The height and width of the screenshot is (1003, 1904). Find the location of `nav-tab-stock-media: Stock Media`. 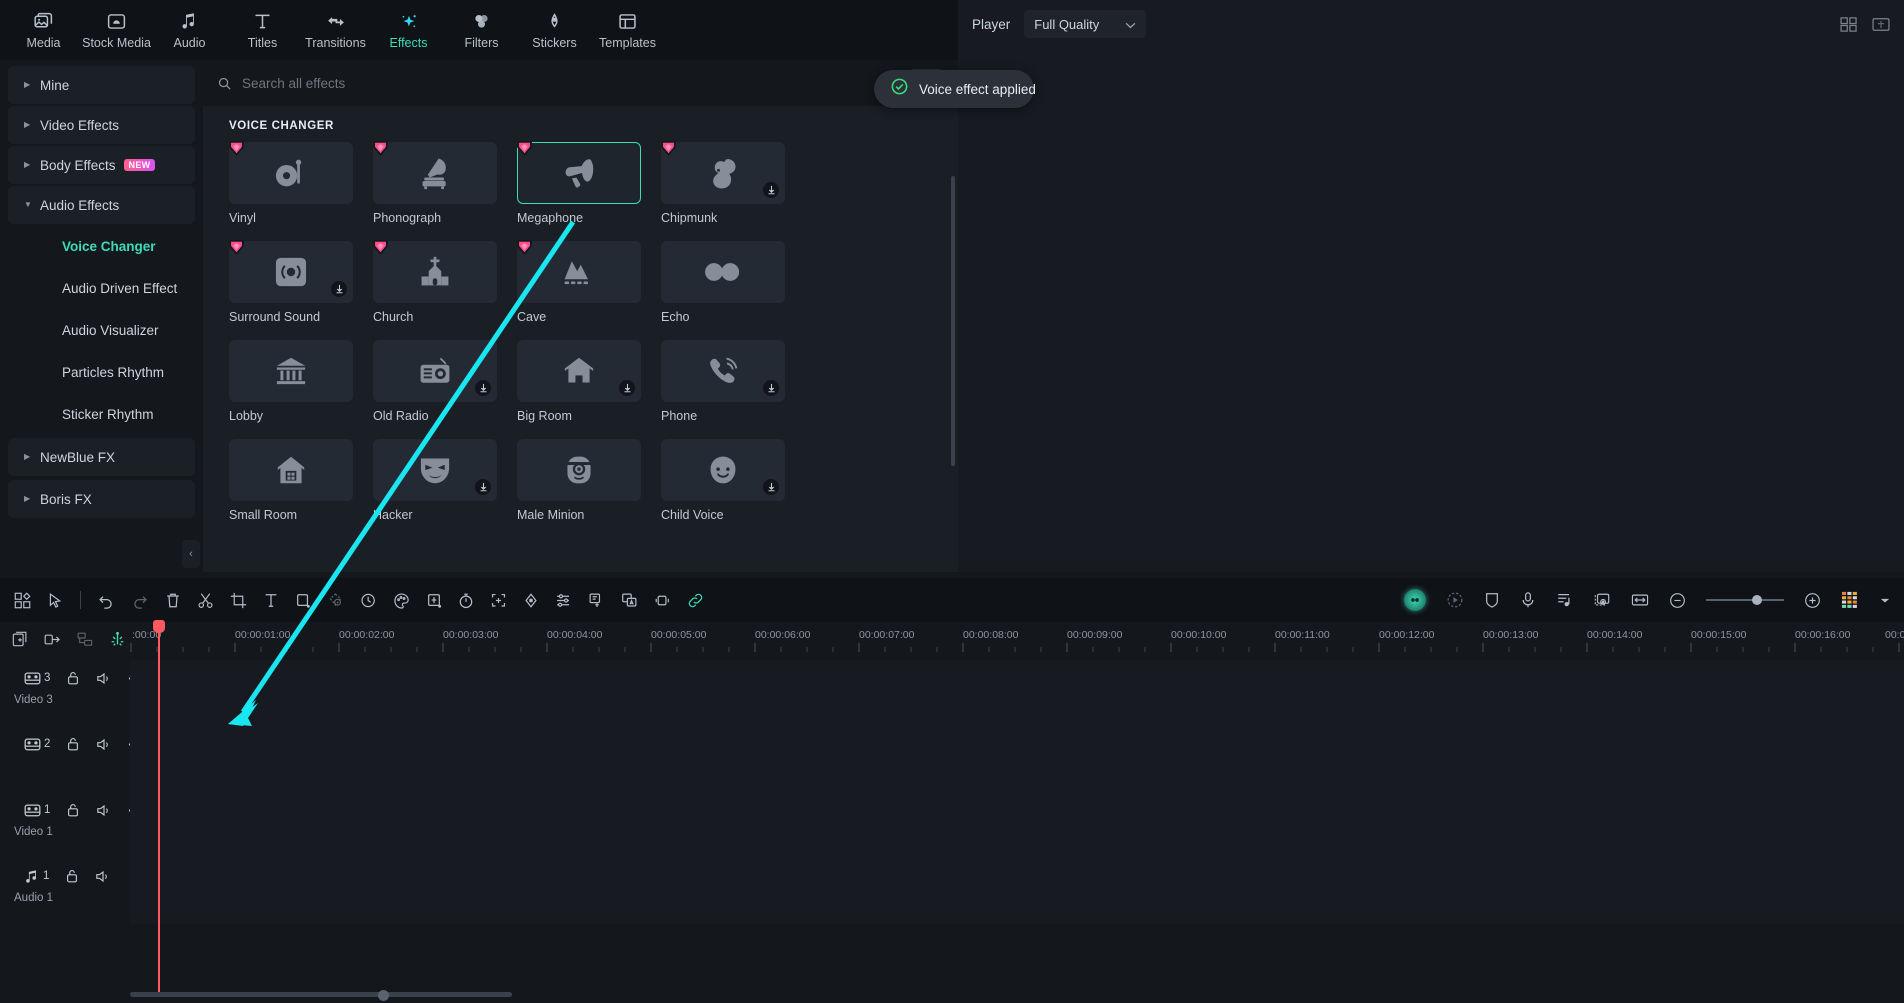

nav-tab-stock-media: Stock Media is located at coordinates (116, 30).